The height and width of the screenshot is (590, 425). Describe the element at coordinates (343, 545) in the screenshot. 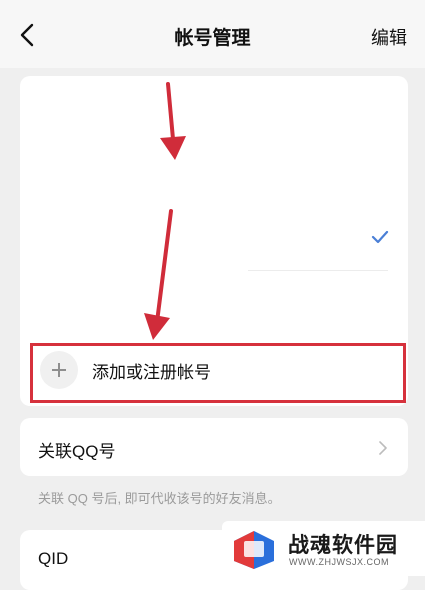

I see `watermark-name: 战魂软件园` at that location.